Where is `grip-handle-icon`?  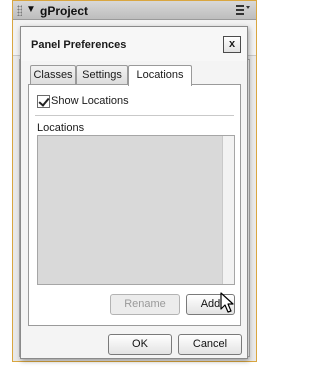
grip-handle-icon is located at coordinates (19, 10).